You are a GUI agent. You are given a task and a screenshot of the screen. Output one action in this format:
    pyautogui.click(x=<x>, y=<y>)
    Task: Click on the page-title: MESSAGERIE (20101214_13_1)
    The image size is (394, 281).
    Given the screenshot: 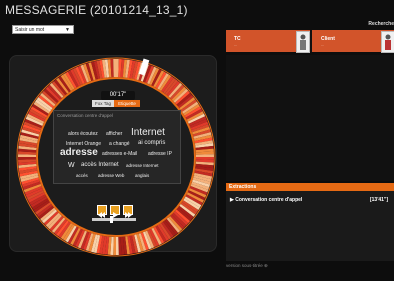 What is the action you would take?
    pyautogui.click(x=96, y=10)
    